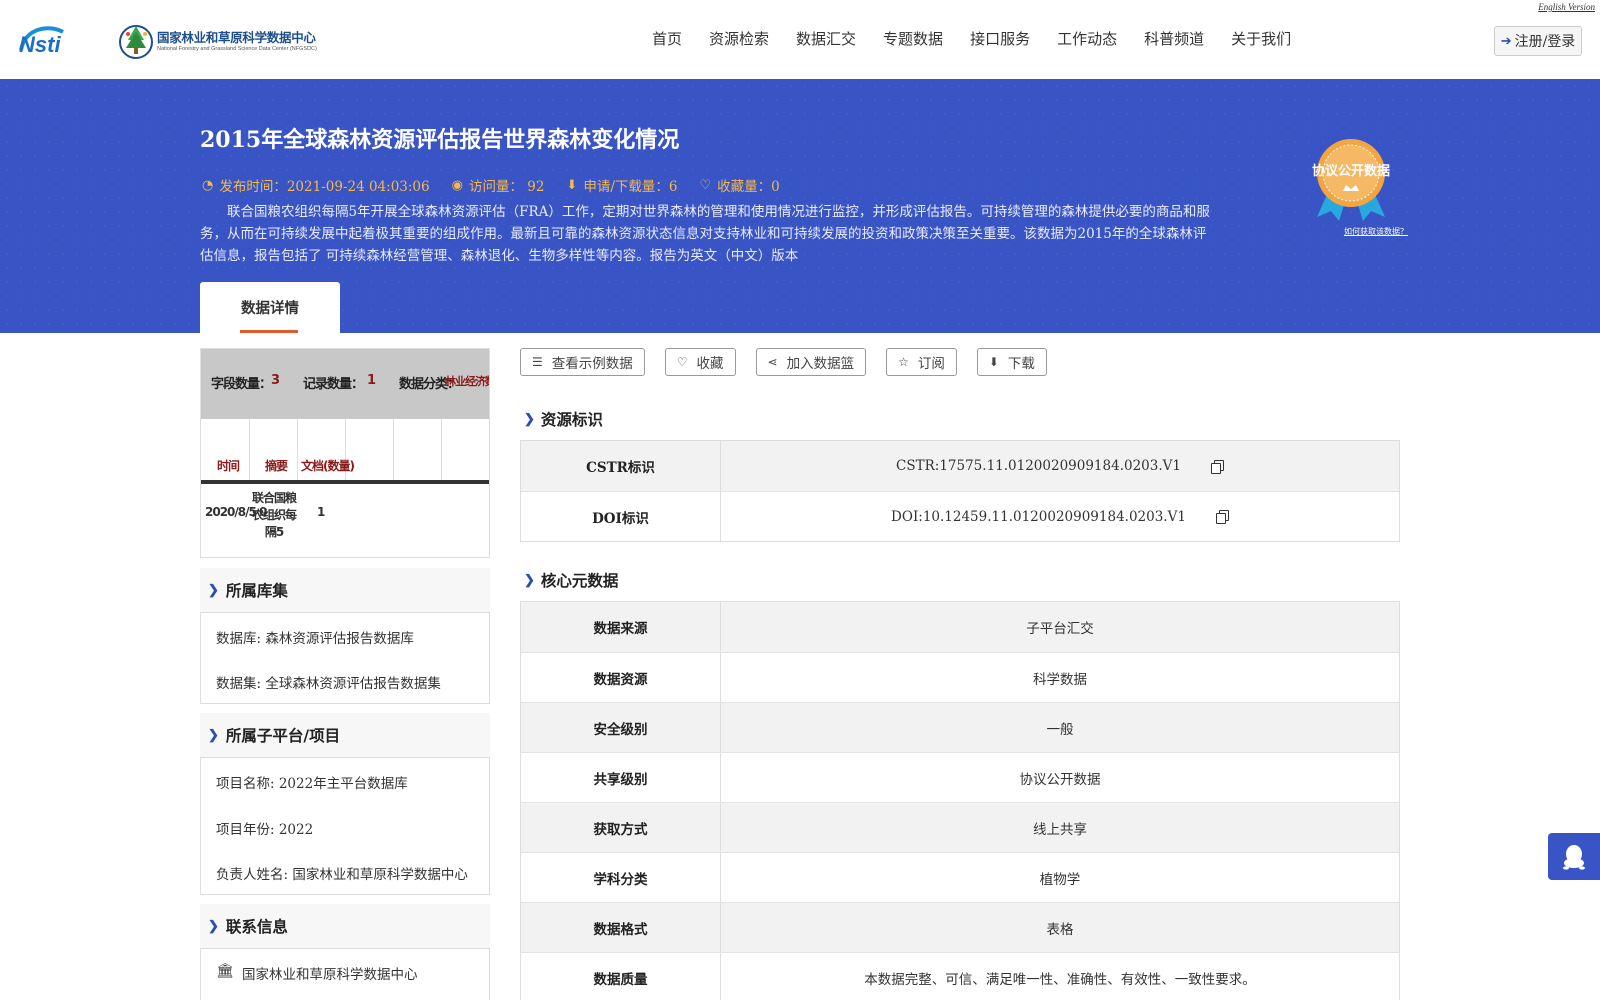 The height and width of the screenshot is (1000, 1600). Describe the element at coordinates (705, 185) in the screenshot. I see `heart-icon: ♡` at that location.